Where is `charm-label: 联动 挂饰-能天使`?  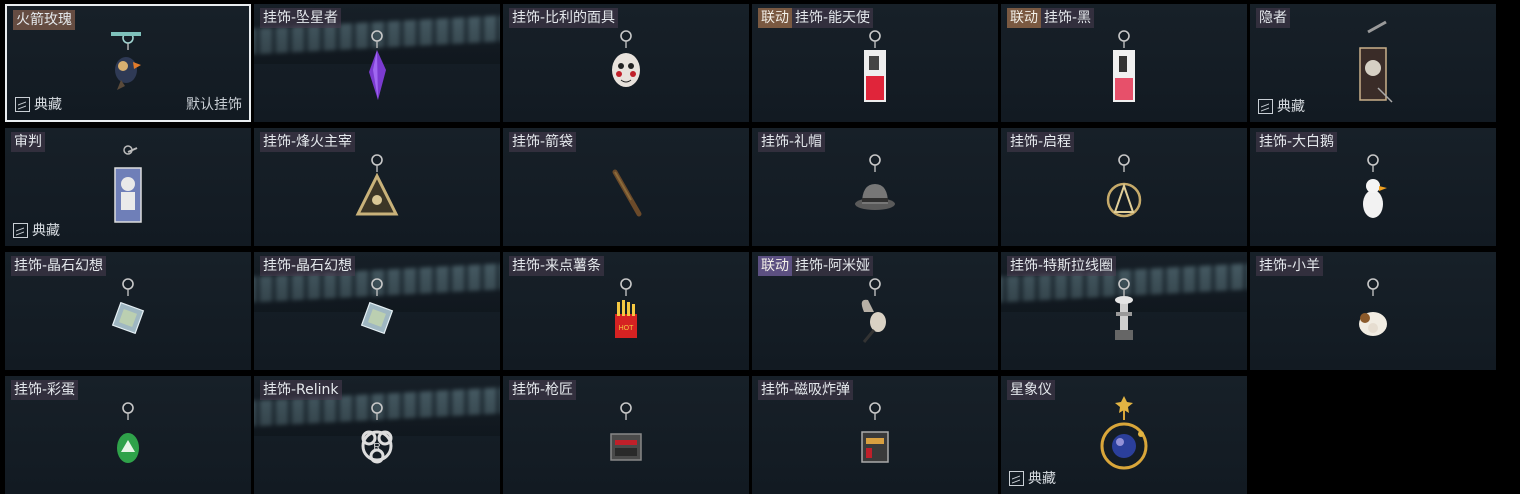
charm-label: 联动 挂饰-能天使 is located at coordinates (816, 18).